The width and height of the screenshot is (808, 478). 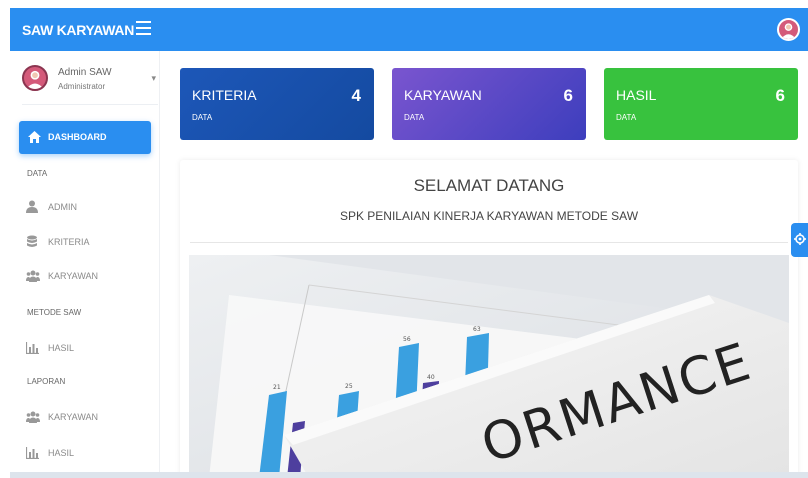 I want to click on card-kriteria: KRITERIA DATA 4, so click(x=277, y=104).